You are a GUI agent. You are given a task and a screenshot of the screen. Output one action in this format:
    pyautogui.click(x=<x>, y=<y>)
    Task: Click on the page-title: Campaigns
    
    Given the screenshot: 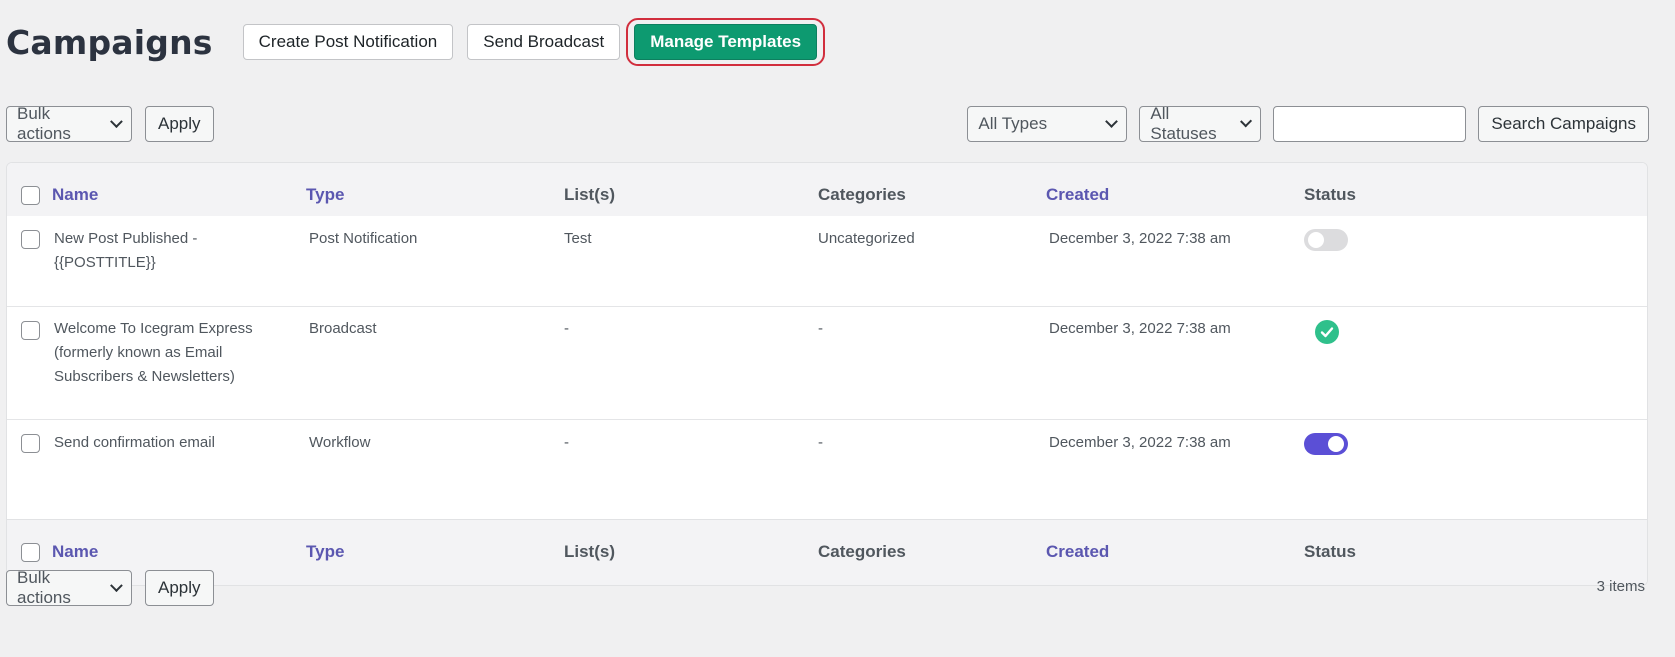 What is the action you would take?
    pyautogui.click(x=109, y=42)
    